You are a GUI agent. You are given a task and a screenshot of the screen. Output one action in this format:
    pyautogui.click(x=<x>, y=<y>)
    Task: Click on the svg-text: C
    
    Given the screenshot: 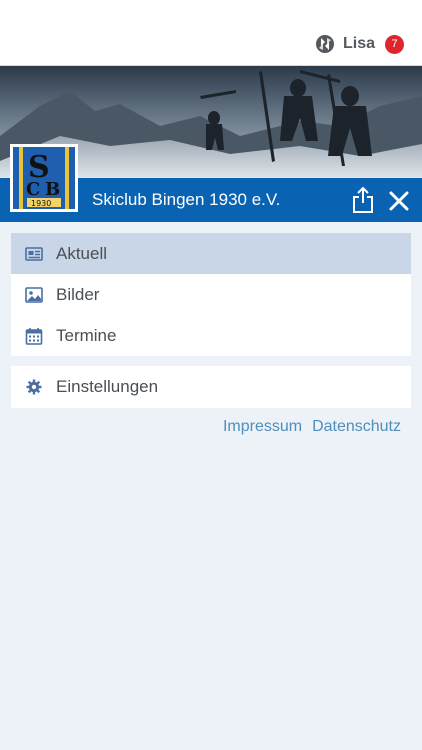 What is the action you would take?
    pyautogui.click(x=33, y=189)
    